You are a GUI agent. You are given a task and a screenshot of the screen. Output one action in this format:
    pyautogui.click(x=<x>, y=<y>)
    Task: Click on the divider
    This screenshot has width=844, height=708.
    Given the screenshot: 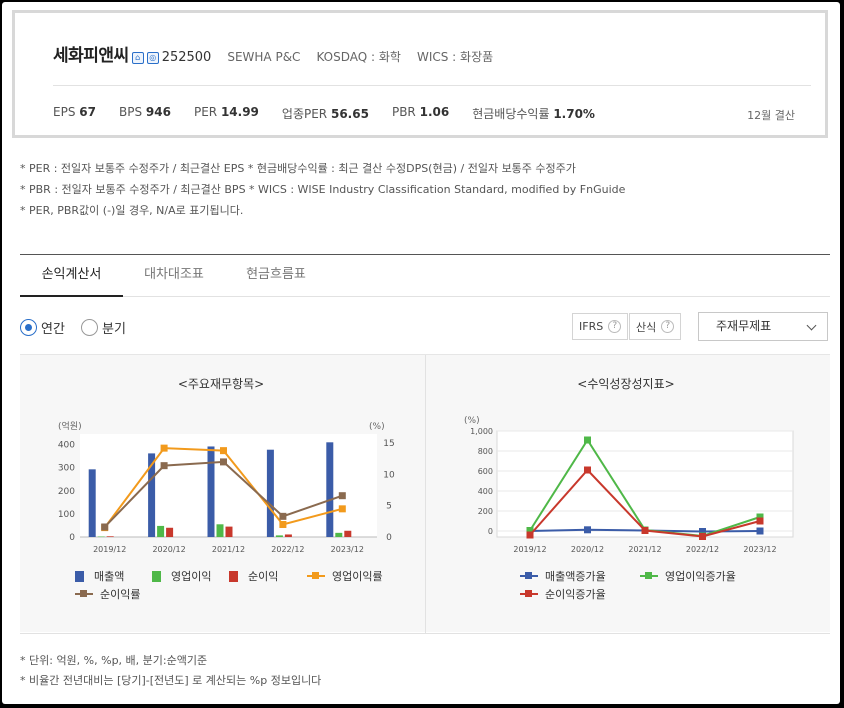 What is the action you would take?
    pyautogui.click(x=432, y=85)
    